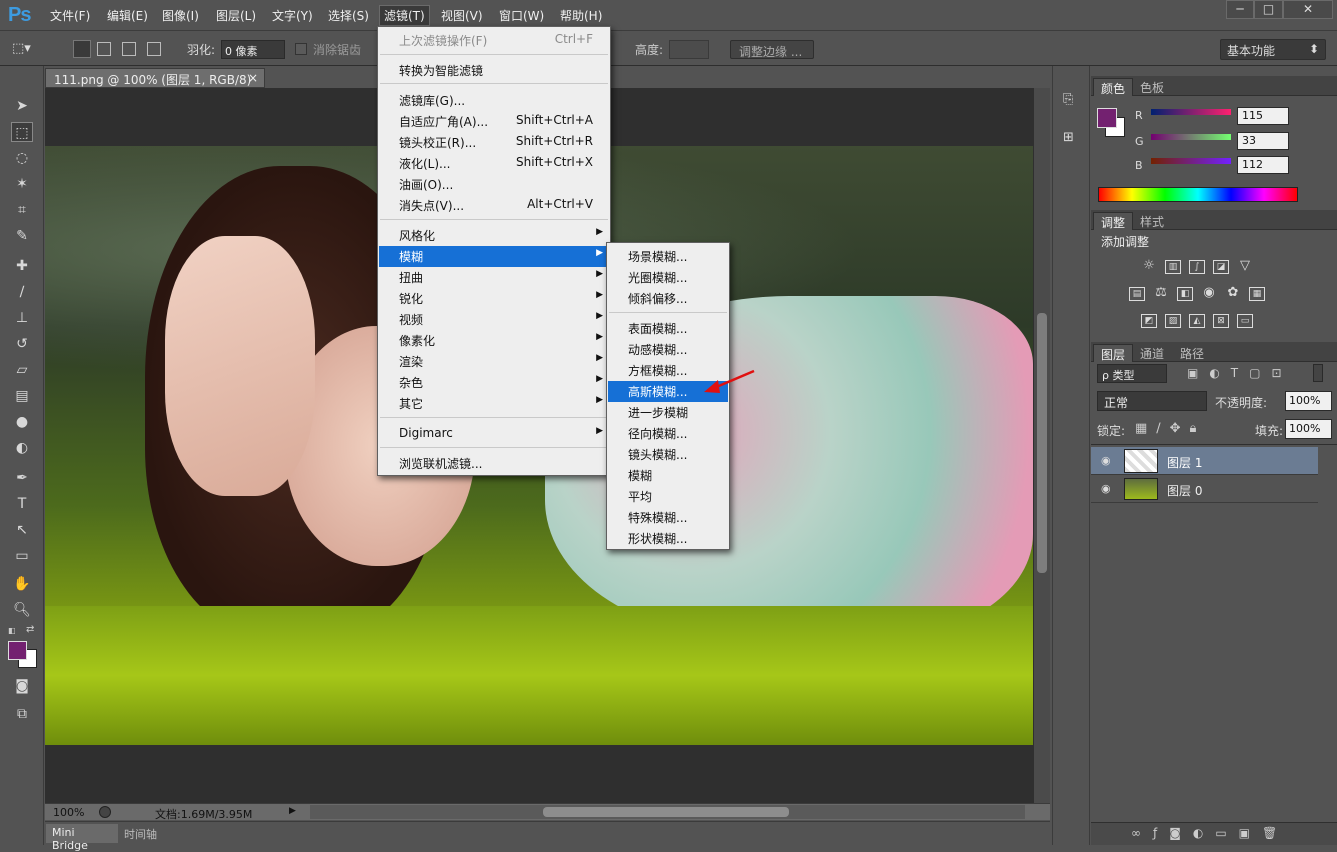  What do you see at coordinates (180, 15) in the screenshot?
I see `menu-image: 图像(I)` at bounding box center [180, 15].